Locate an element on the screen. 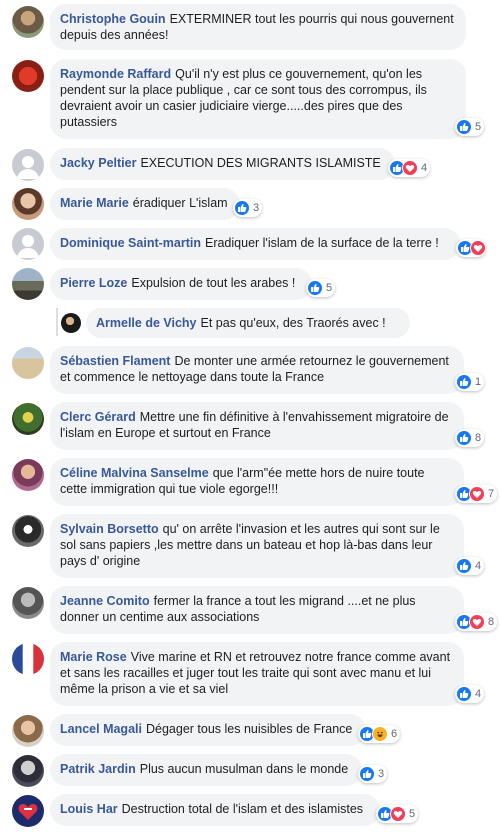 The width and height of the screenshot is (500, 833). comment-author: Clerc Gérard is located at coordinates (98, 417).